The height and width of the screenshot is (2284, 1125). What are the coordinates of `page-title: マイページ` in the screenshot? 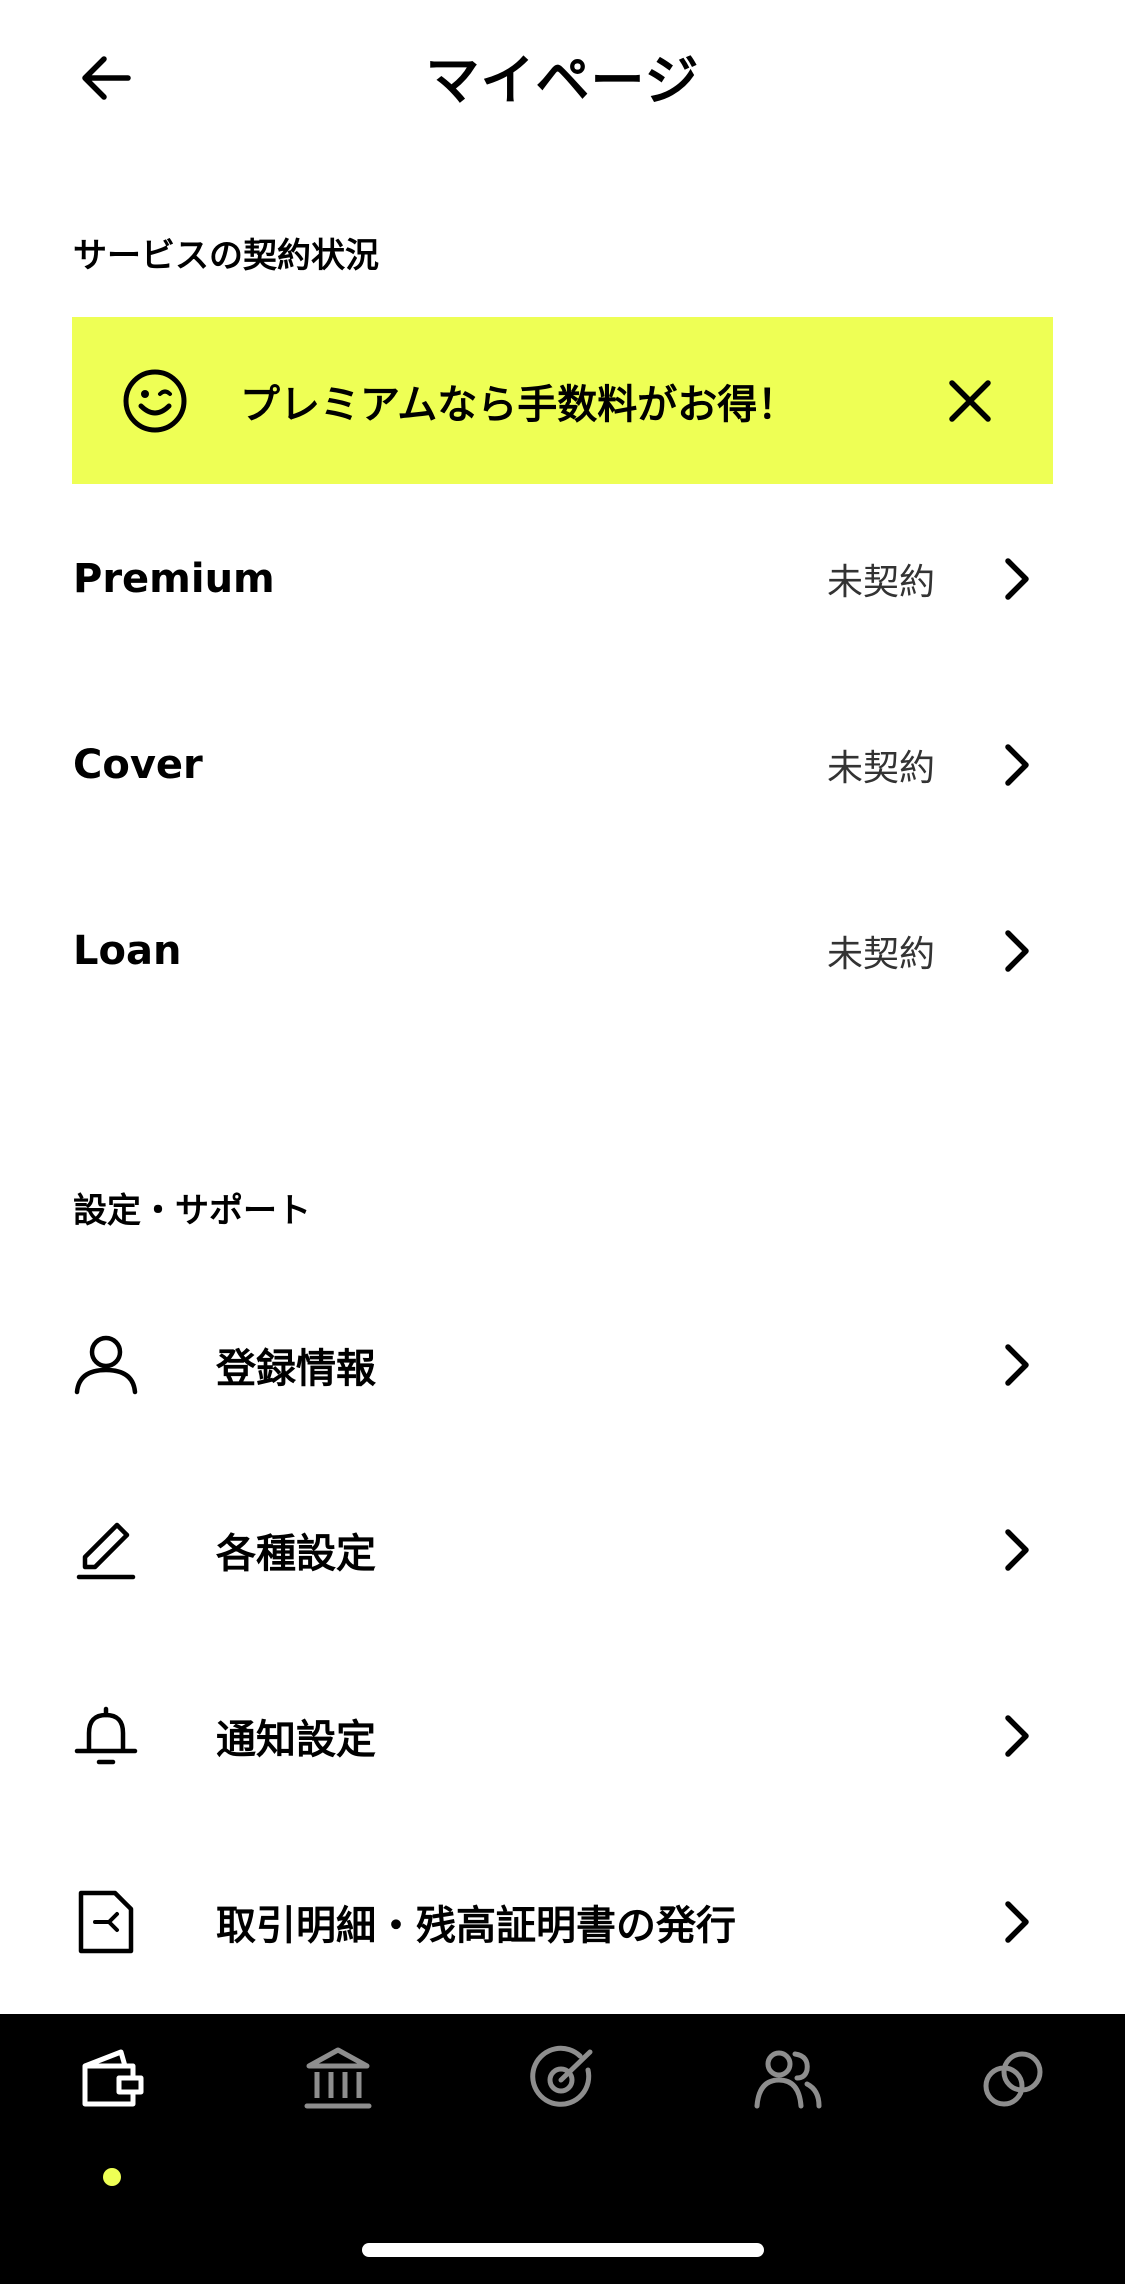 It's located at (562, 80).